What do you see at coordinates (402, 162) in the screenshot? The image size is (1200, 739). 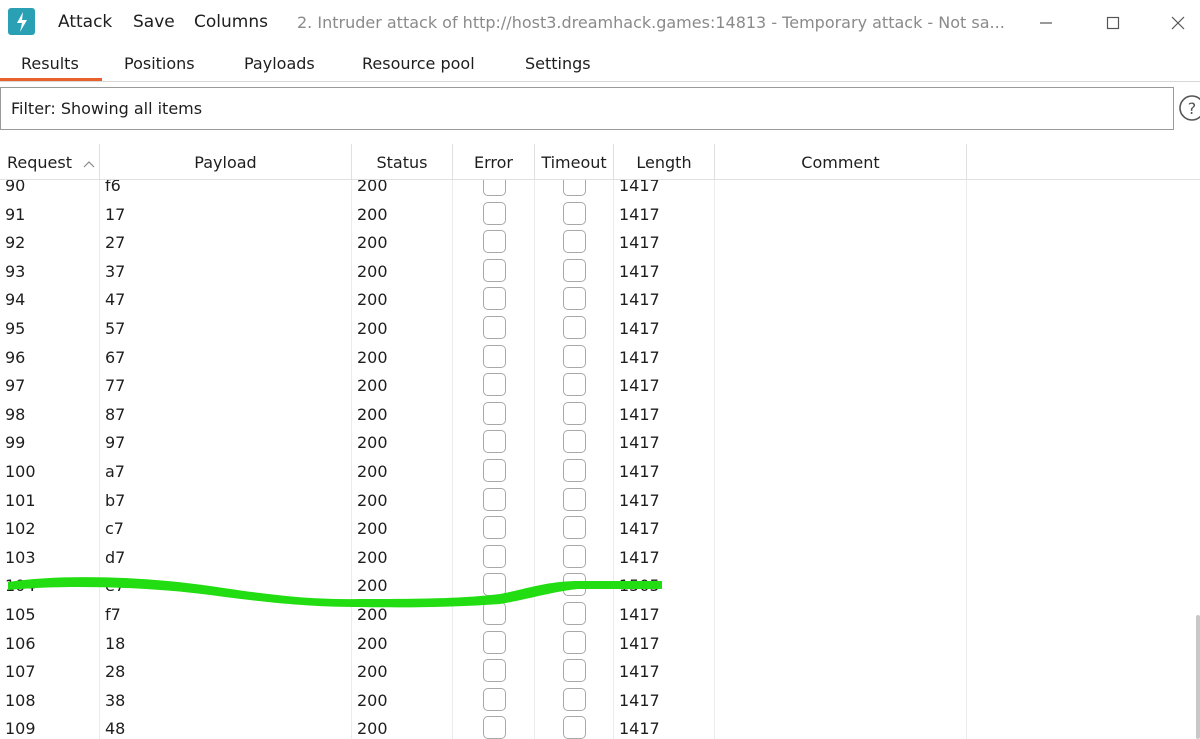 I see `header-status: Status` at bounding box center [402, 162].